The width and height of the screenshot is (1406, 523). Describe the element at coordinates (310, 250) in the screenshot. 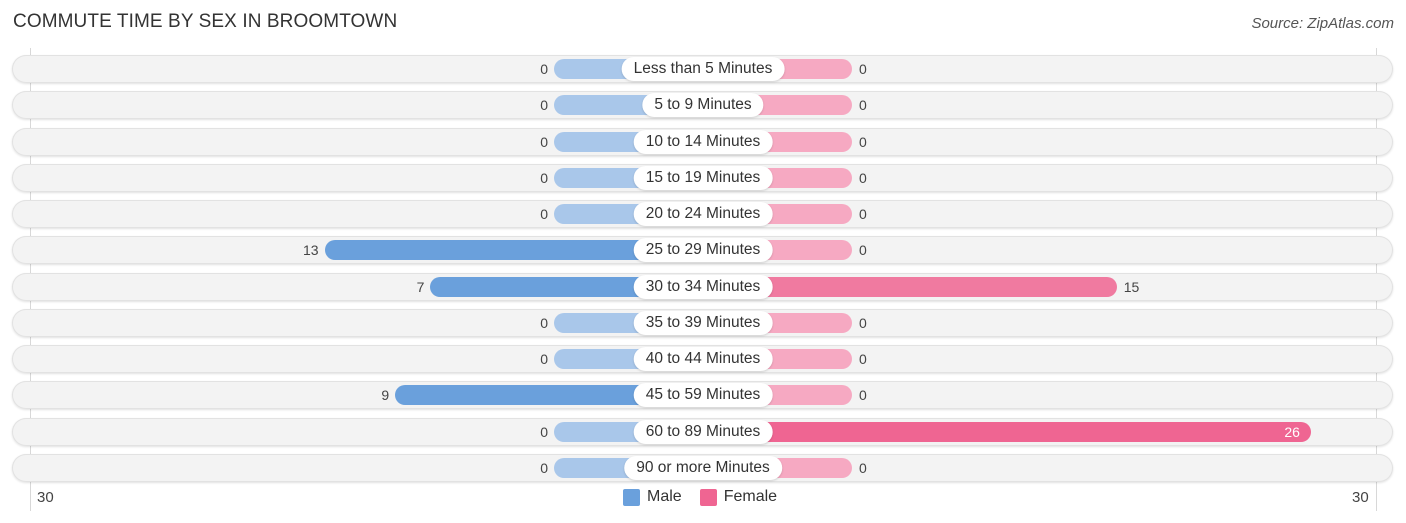

I see `value-label-male: 13` at that location.